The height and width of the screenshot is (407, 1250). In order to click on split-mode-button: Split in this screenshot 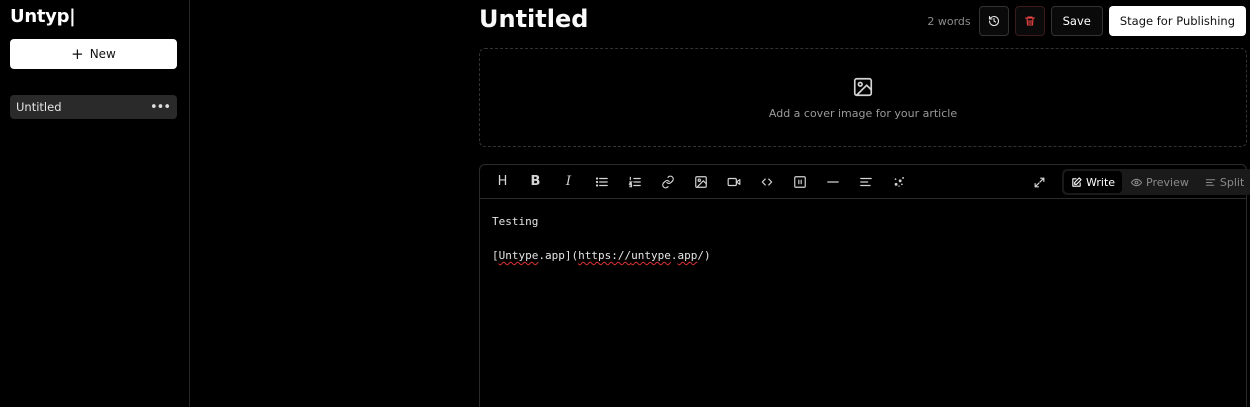, I will do `click(1224, 182)`.